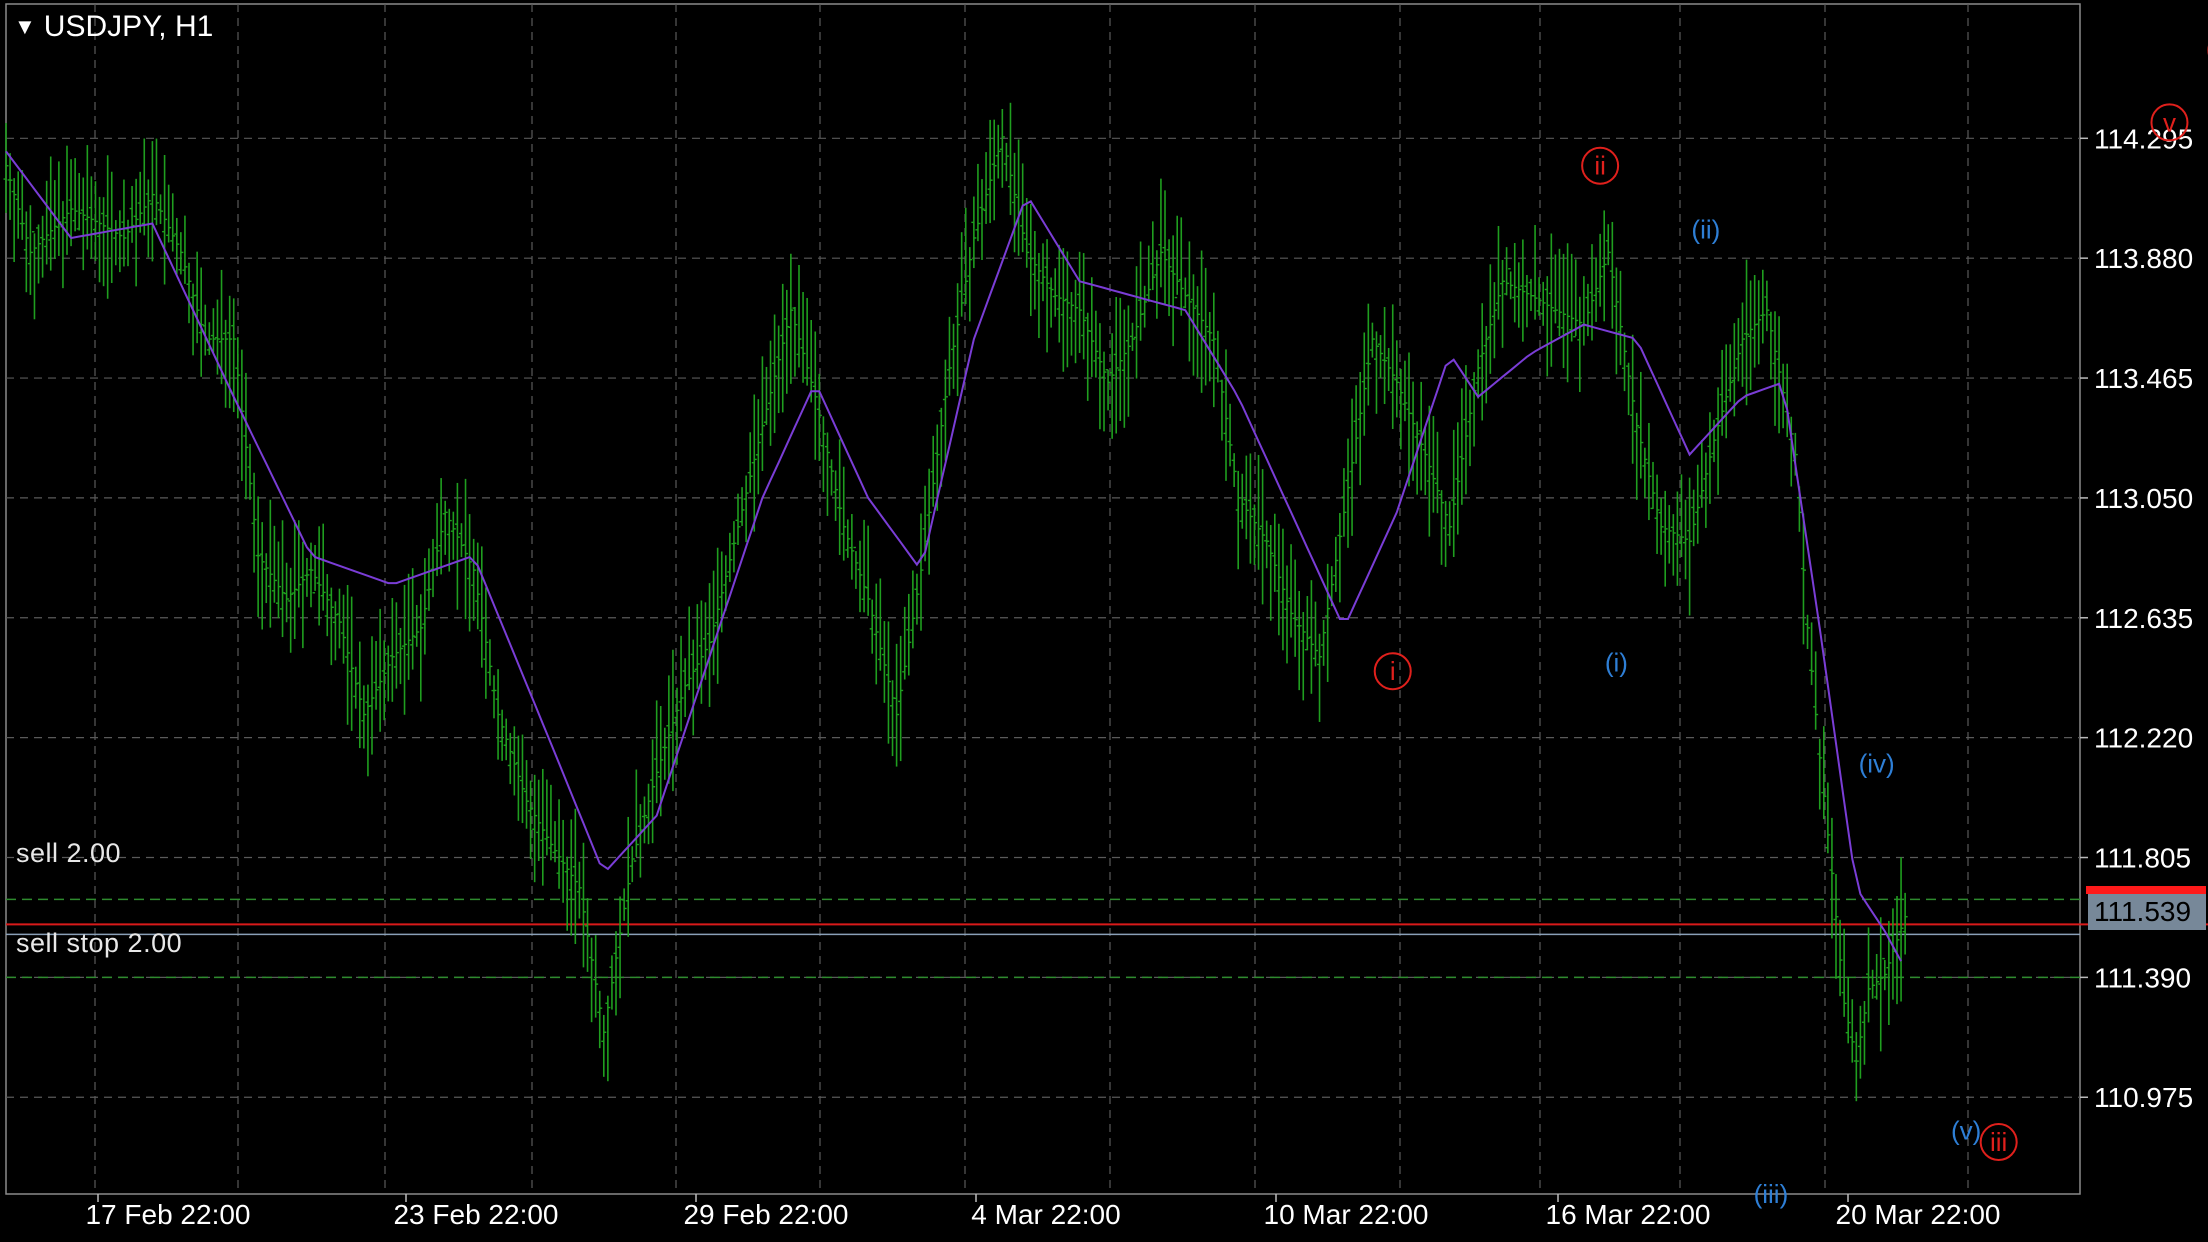 The height and width of the screenshot is (1242, 2208). Describe the element at coordinates (2146, 890) in the screenshot. I see `price-tag-marker` at that location.